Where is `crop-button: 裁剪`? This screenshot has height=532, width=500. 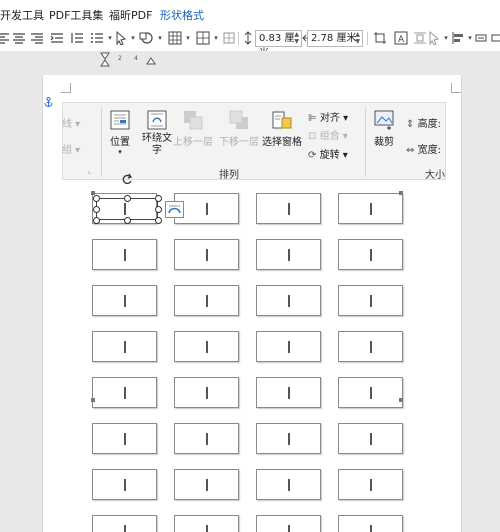 crop-button: 裁剪 is located at coordinates (384, 128).